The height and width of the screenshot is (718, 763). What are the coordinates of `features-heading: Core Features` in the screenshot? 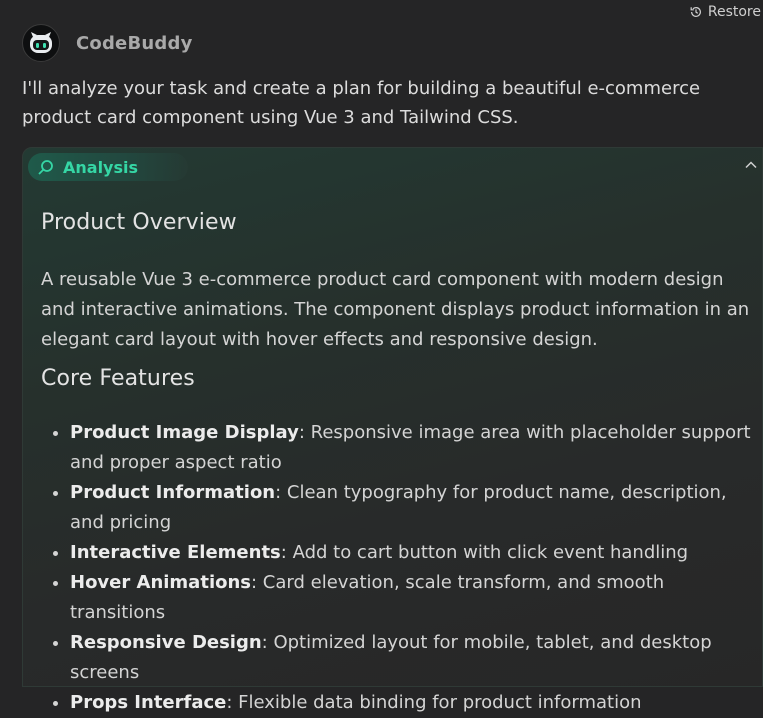 It's located at (118, 378).